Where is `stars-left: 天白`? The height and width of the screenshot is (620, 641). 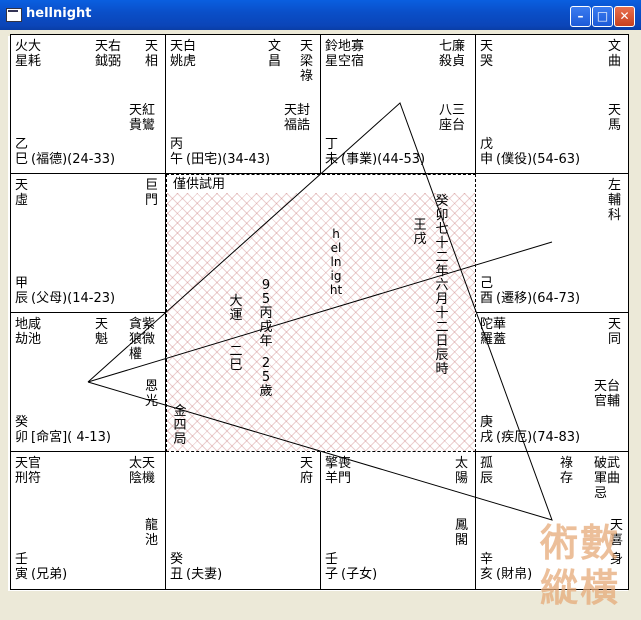 stars-left: 天白 is located at coordinates (183, 46).